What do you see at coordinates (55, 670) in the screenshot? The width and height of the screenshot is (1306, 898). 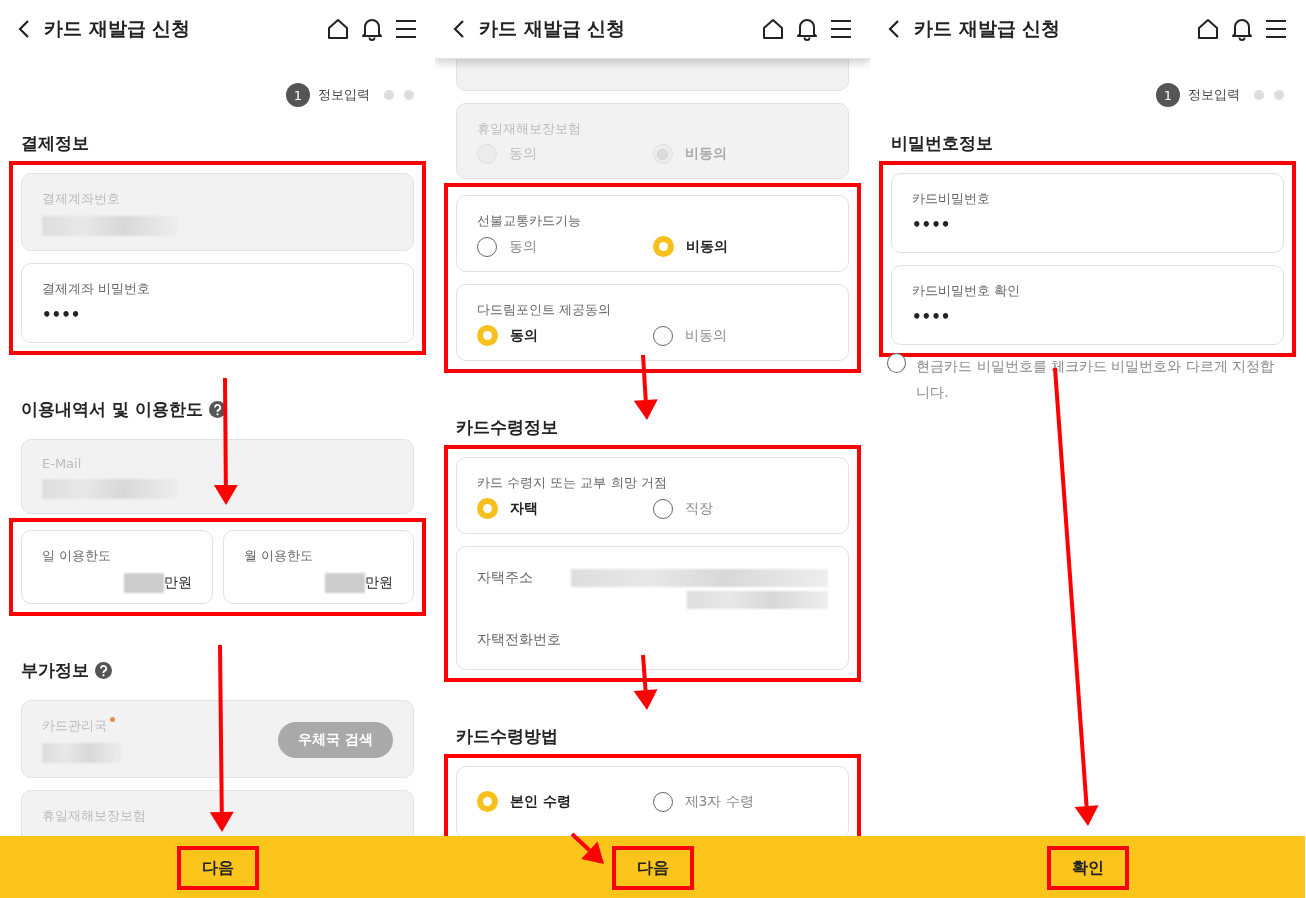 I see `section-title: 부가정보` at bounding box center [55, 670].